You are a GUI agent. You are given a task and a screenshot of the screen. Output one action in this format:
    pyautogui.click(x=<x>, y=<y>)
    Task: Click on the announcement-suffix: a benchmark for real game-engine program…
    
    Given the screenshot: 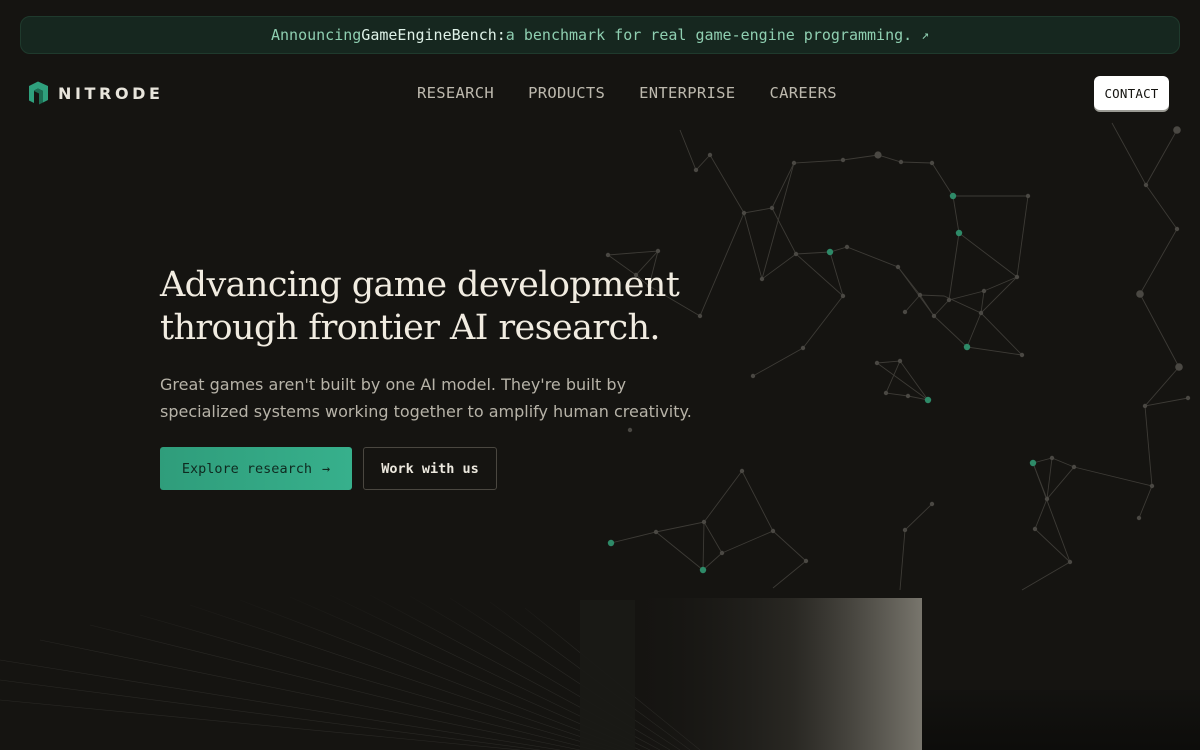 What is the action you would take?
    pyautogui.click(x=709, y=35)
    